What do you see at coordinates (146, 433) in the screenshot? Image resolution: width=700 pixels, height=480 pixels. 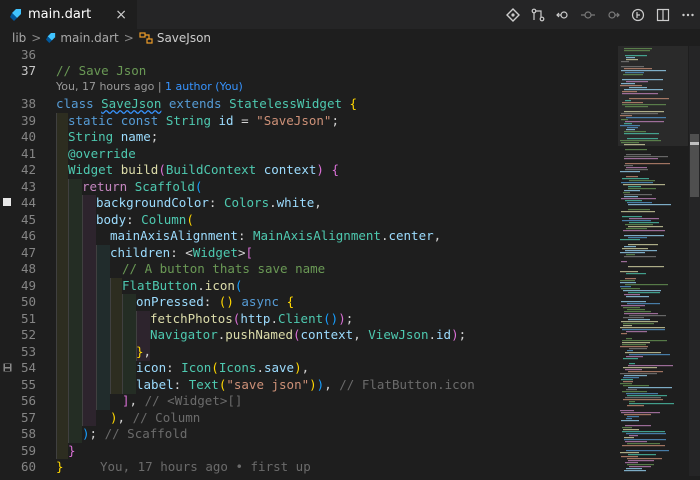 I see `code-token: // Scaffold` at bounding box center [146, 433].